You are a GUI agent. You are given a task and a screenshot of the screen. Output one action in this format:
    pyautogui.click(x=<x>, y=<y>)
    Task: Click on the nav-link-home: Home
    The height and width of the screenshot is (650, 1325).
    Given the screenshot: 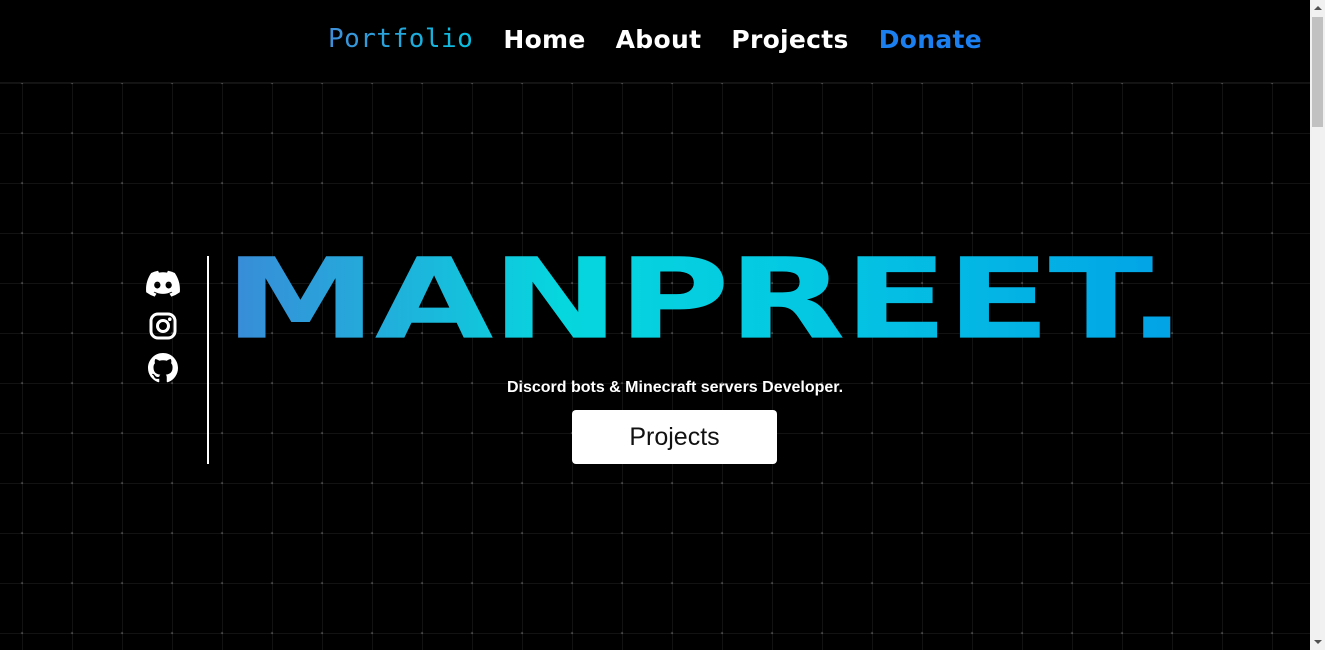 What is the action you would take?
    pyautogui.click(x=544, y=39)
    